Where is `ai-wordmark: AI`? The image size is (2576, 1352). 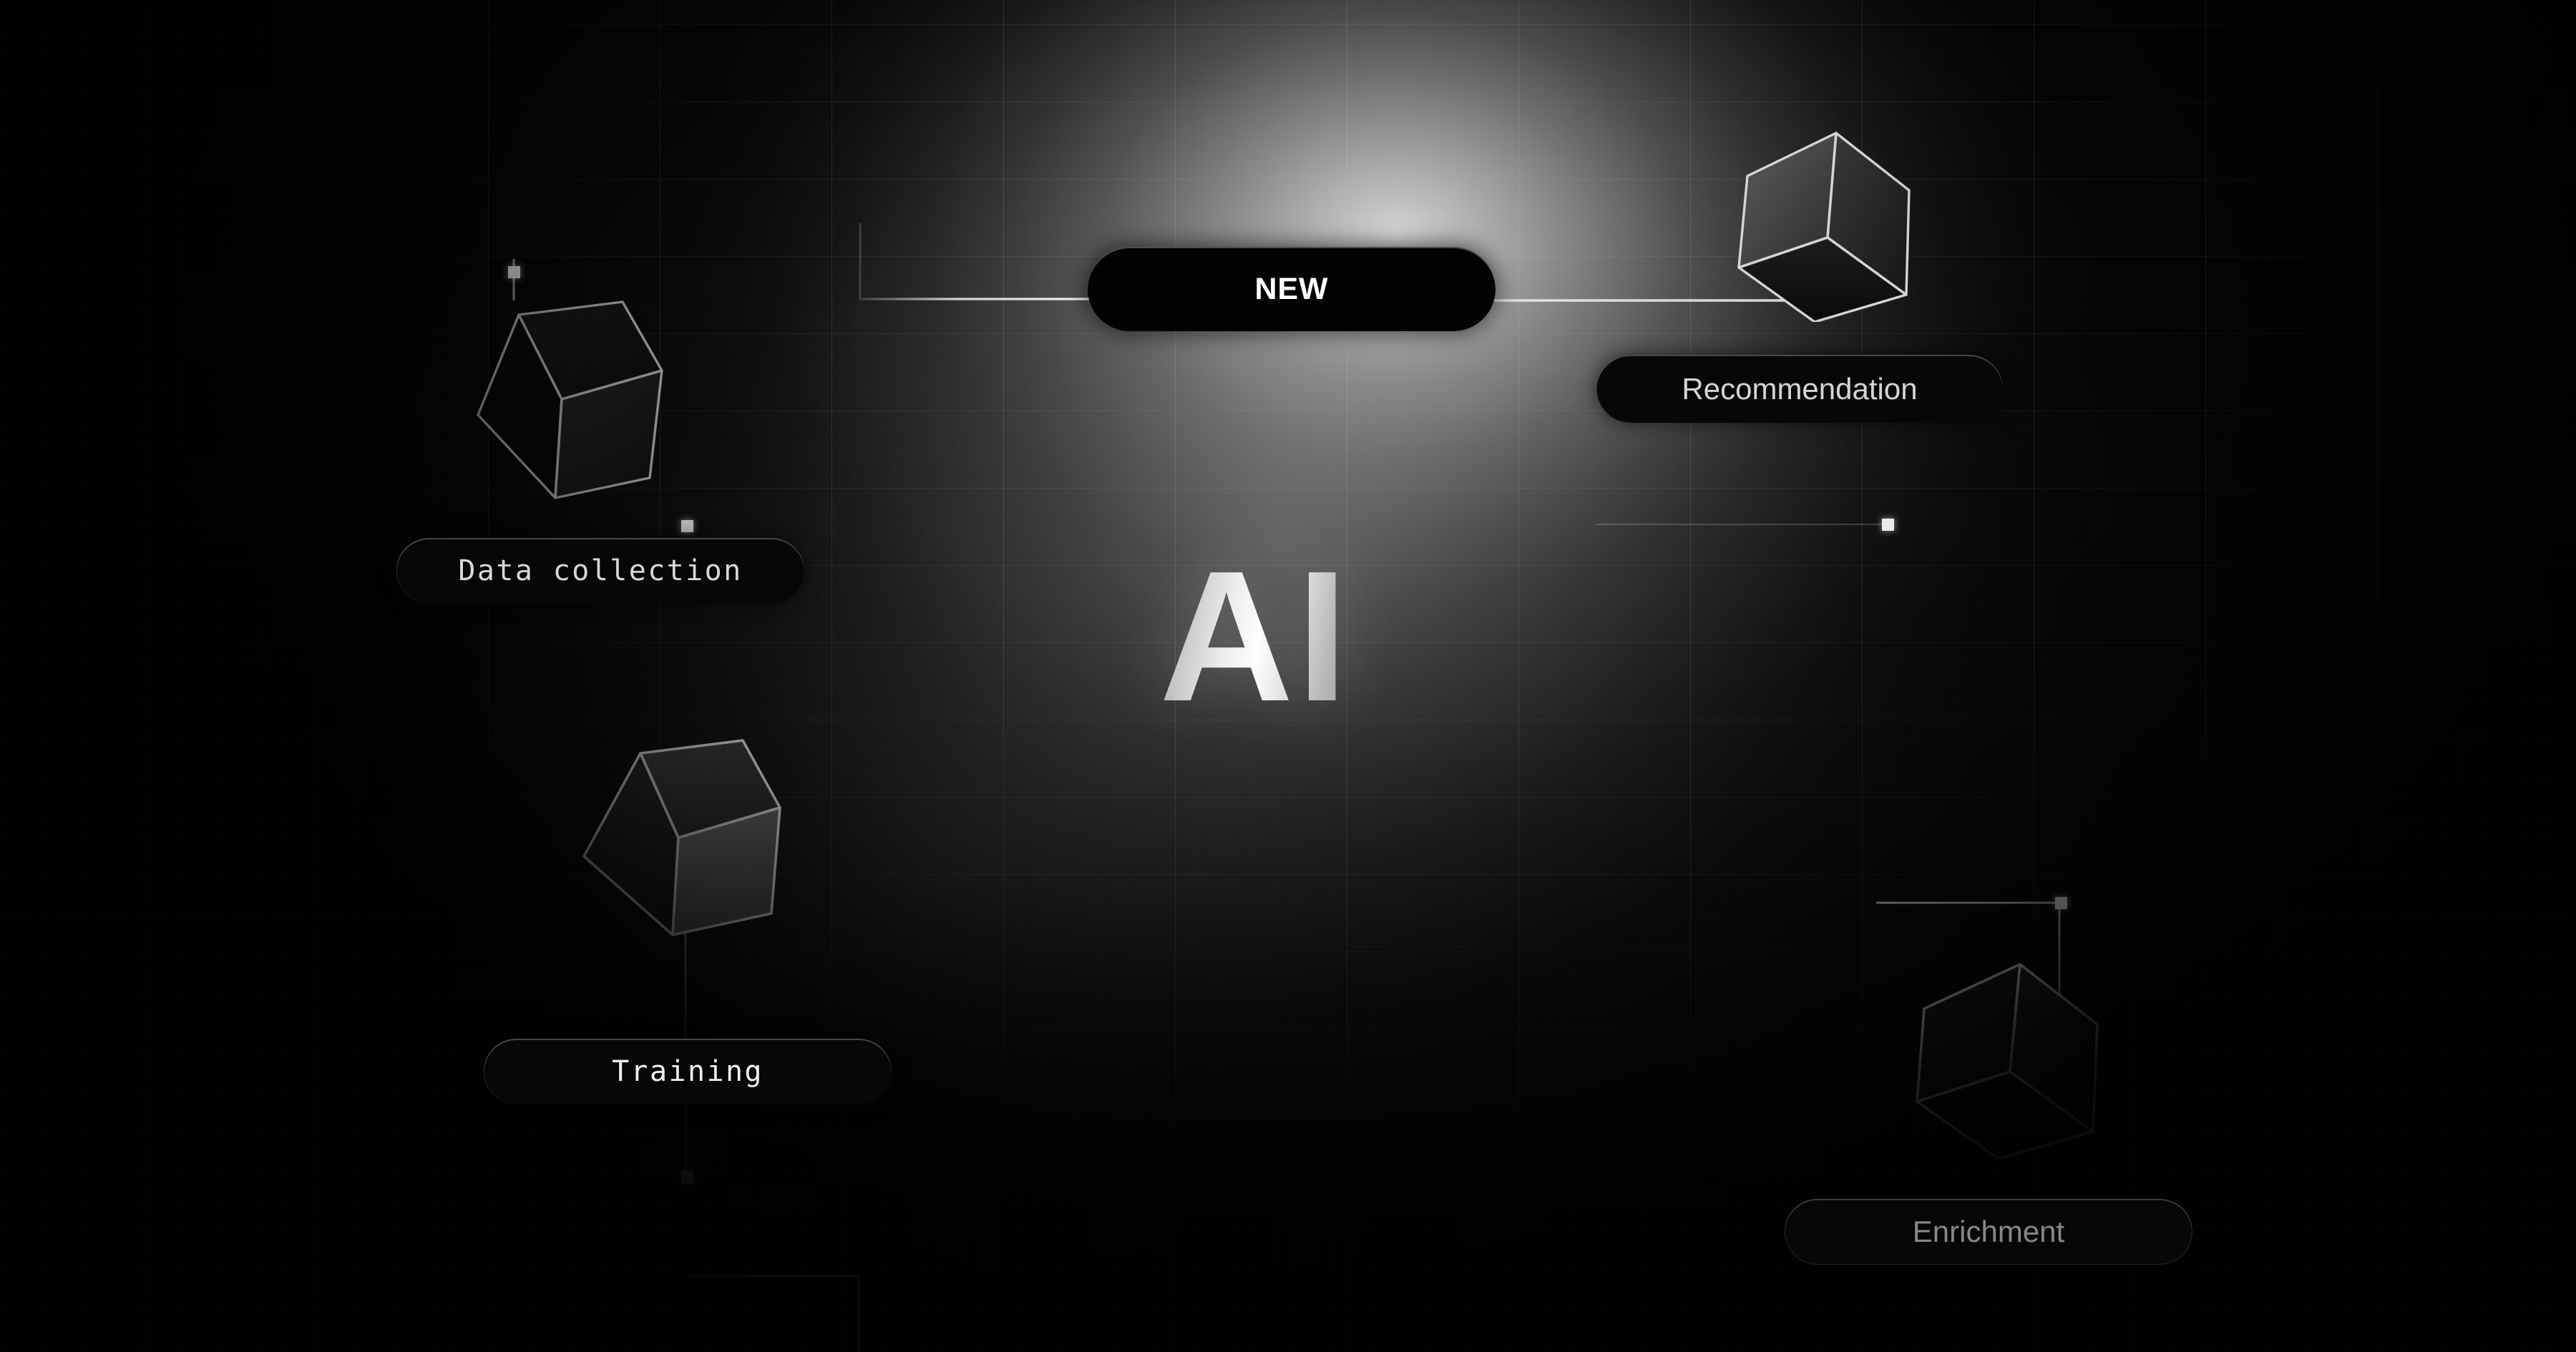
ai-wordmark: AI is located at coordinates (1255, 637).